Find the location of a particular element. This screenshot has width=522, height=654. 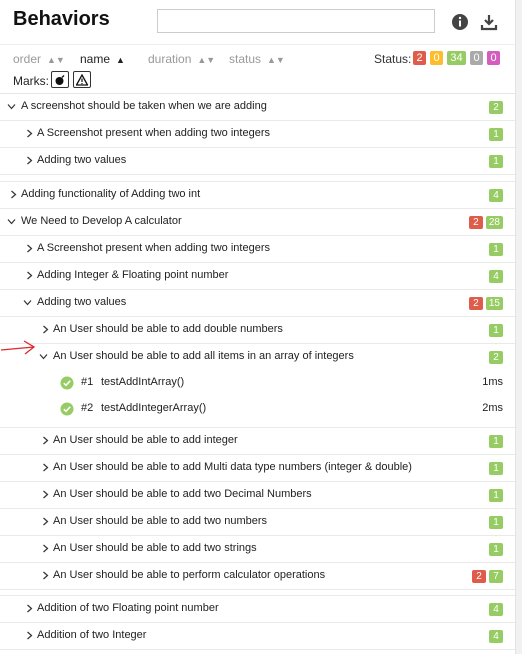

test-case-row: #2 testAddIntegerArray() 2ms is located at coordinates (258, 409).